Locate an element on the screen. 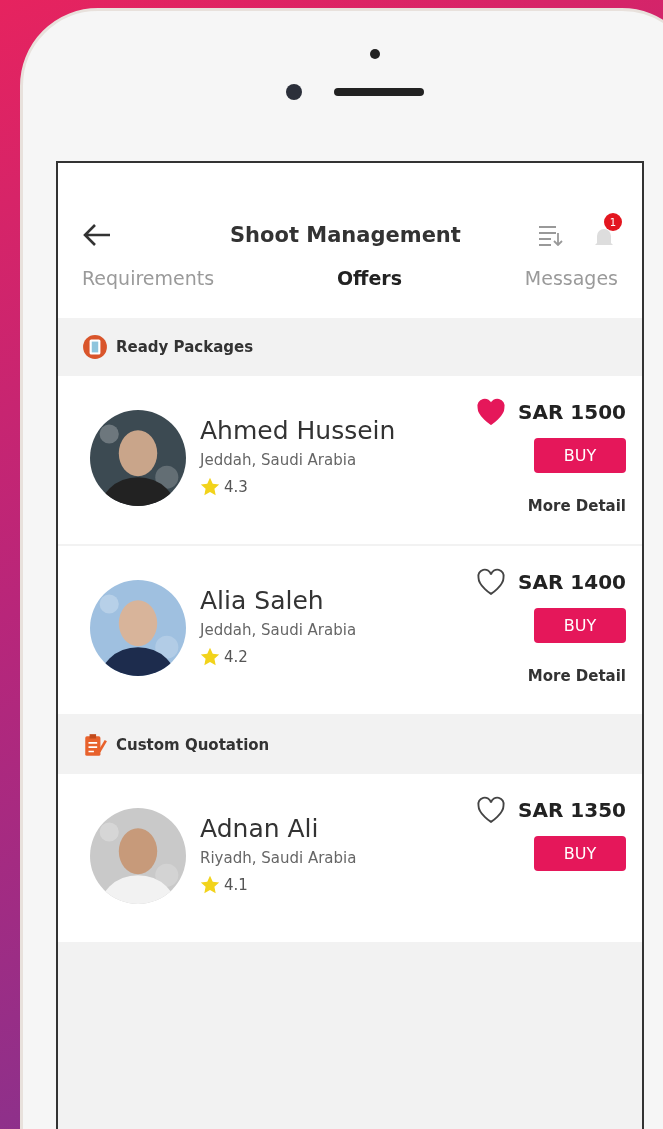  rating-value: 4.1 is located at coordinates (236, 885).